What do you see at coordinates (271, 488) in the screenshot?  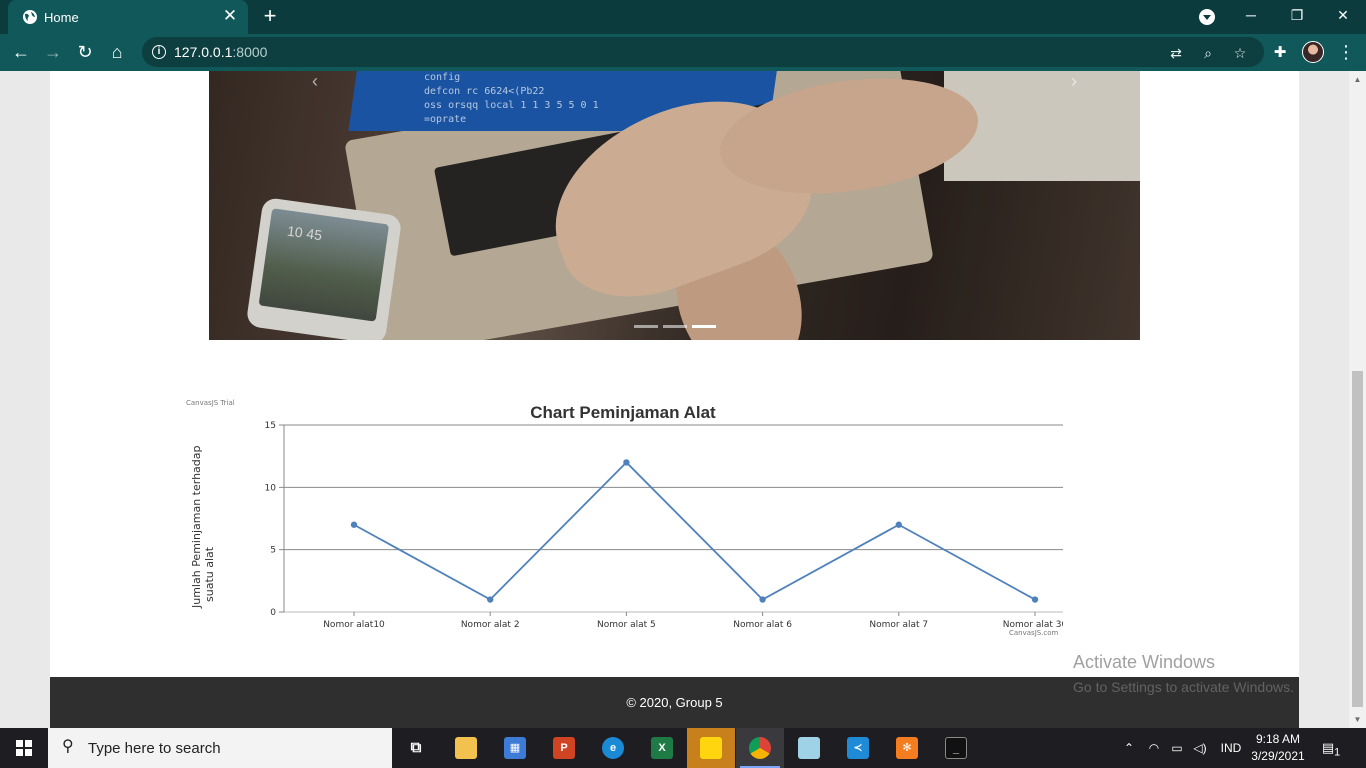 I see `y-tick-label-10: 10` at bounding box center [271, 488].